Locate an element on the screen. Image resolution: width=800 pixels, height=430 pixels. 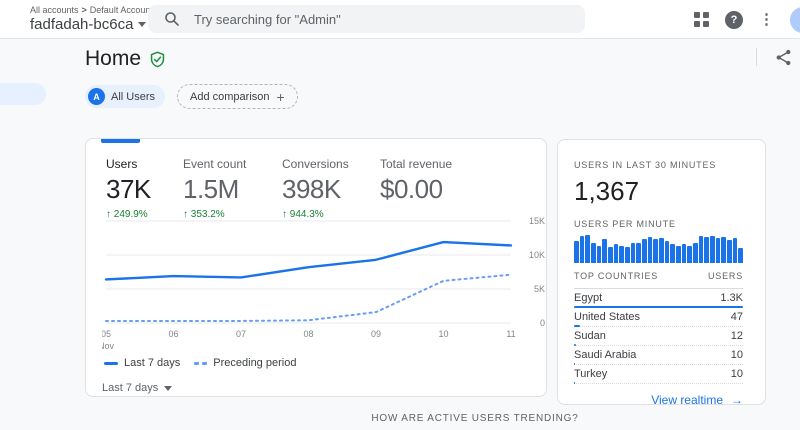
plus-icon: + is located at coordinates (280, 96).